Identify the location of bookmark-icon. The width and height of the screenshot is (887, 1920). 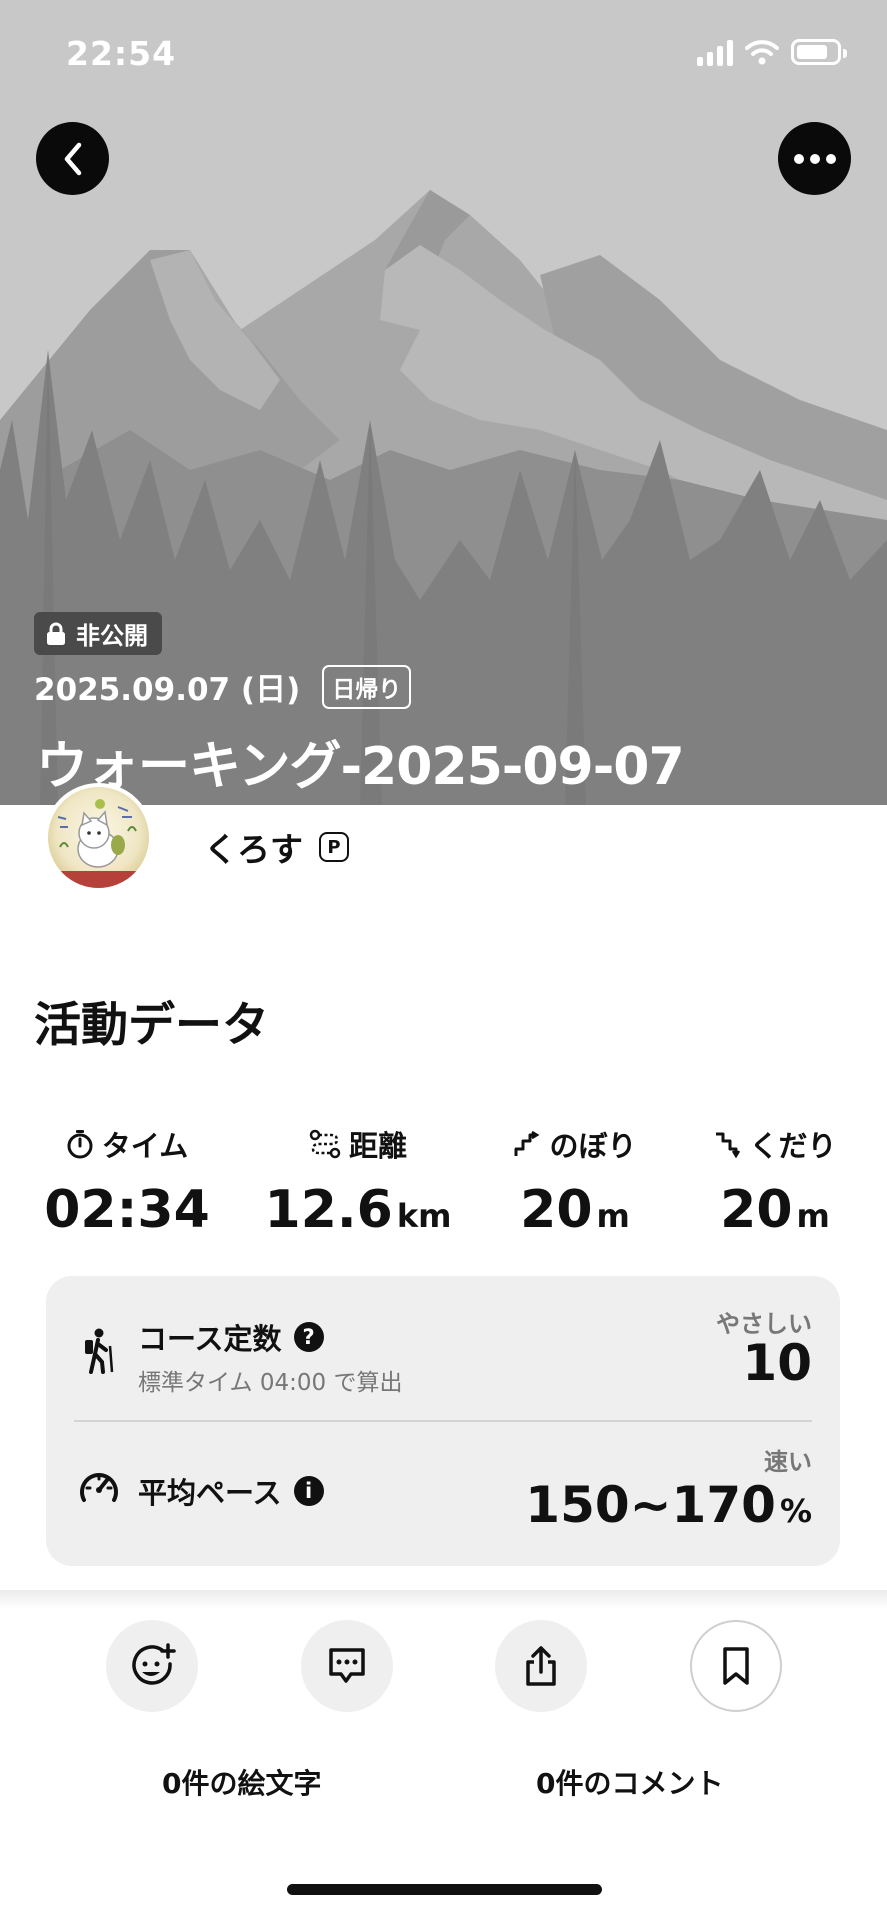
(736, 1666).